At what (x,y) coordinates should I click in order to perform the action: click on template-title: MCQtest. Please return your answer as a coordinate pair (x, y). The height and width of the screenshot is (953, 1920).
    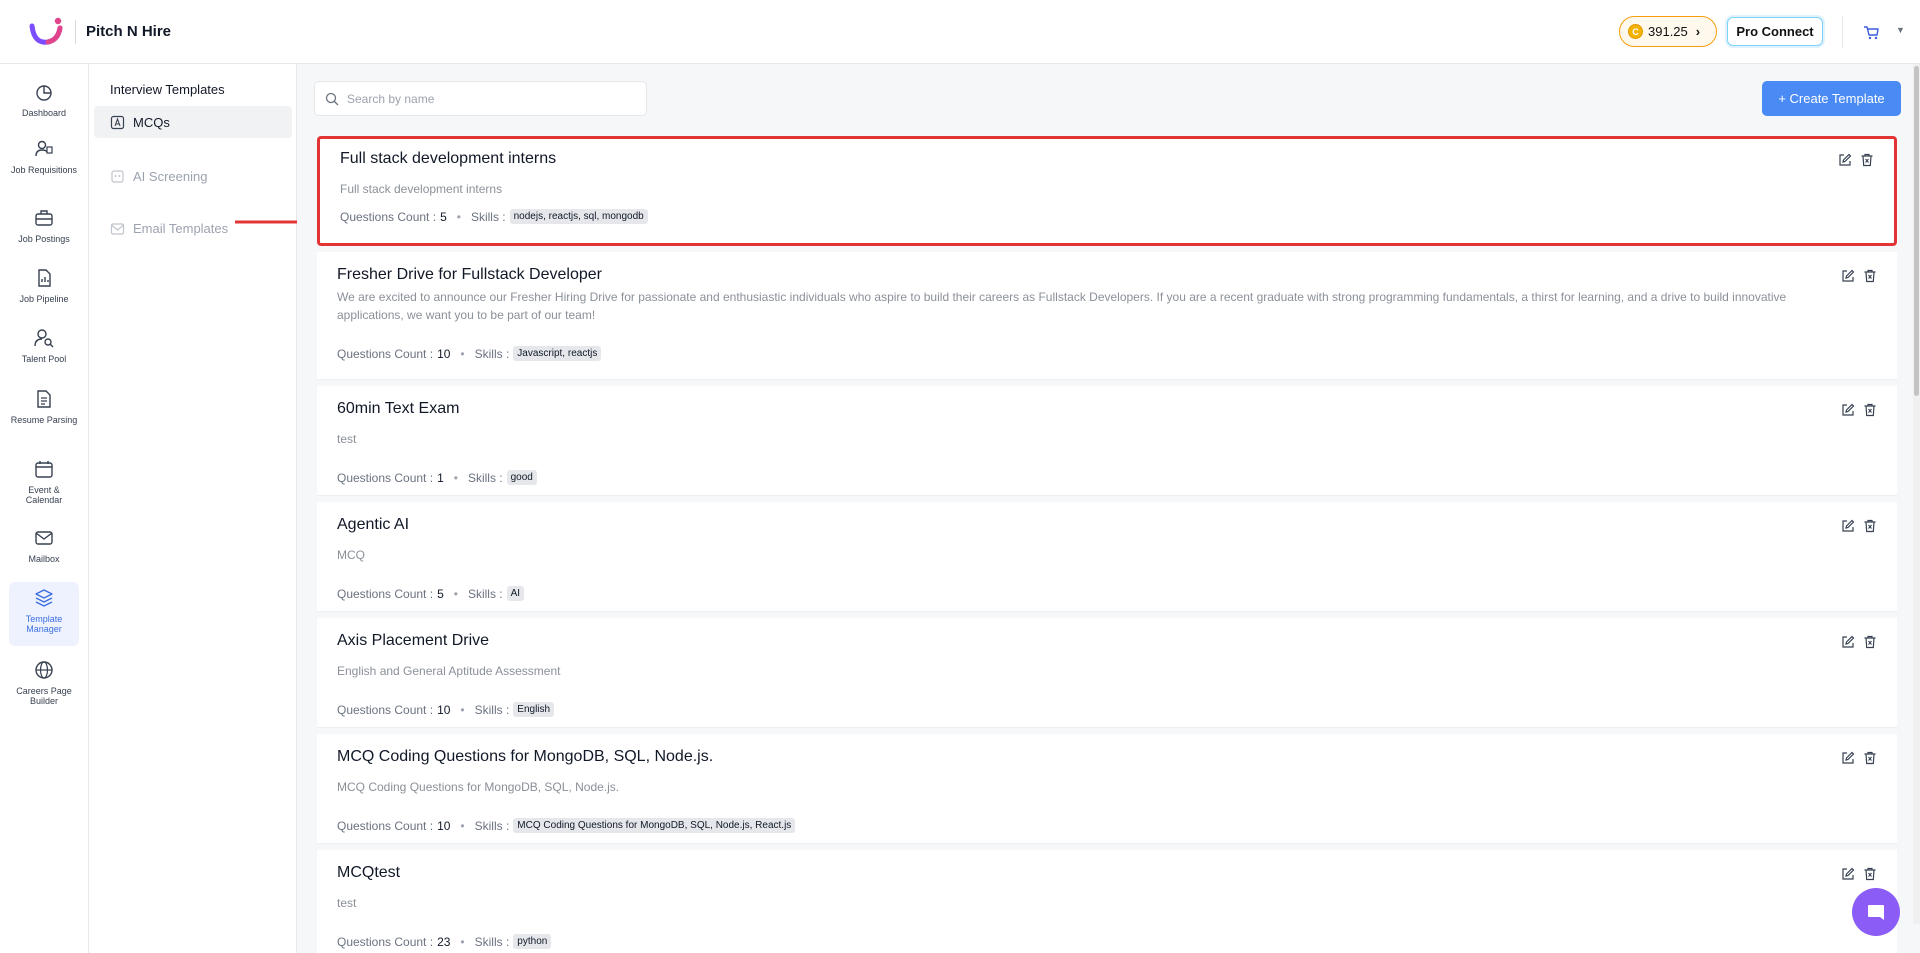
    Looking at the image, I should click on (368, 873).